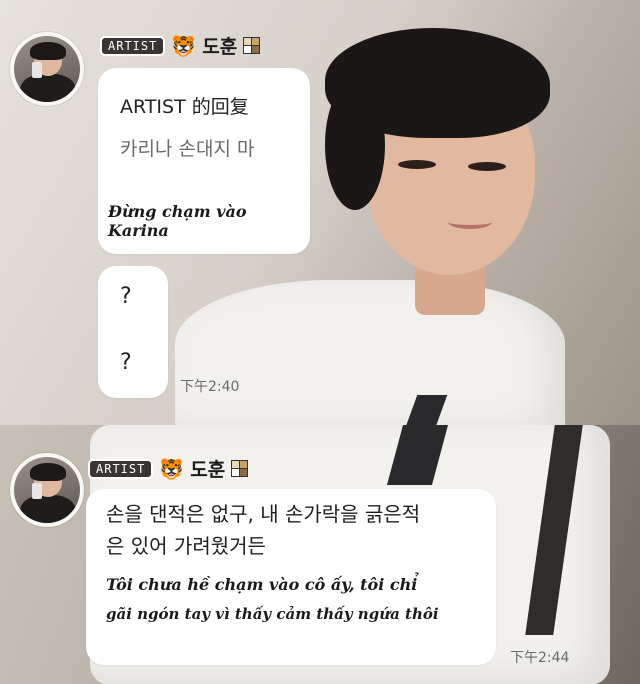 The width and height of the screenshot is (640, 684). Describe the element at coordinates (540, 658) in the screenshot. I see `message-timestamp: 下午2:44` at that location.